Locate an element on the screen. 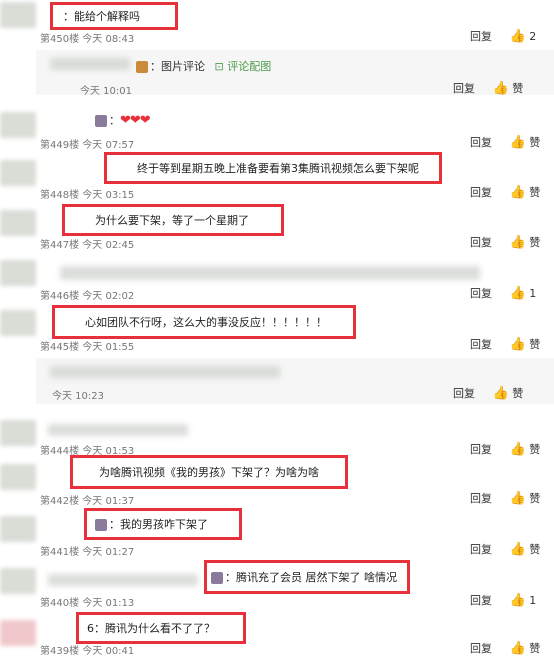 Image resolution: width=554 pixels, height=657 pixels. comment-meta: 第449楼 今天 07:57 is located at coordinates (87, 145).